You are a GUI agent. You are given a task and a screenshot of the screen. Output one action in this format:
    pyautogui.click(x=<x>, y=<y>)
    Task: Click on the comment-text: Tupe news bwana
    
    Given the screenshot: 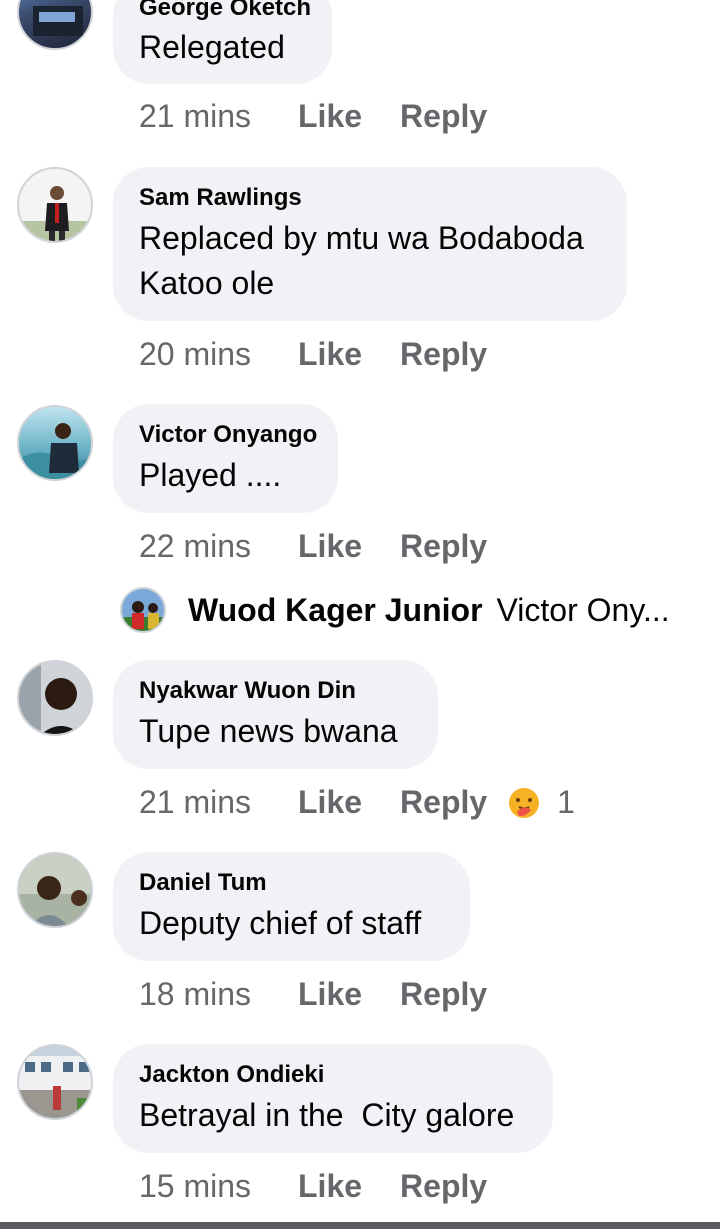 What is the action you would take?
    pyautogui.click(x=268, y=731)
    